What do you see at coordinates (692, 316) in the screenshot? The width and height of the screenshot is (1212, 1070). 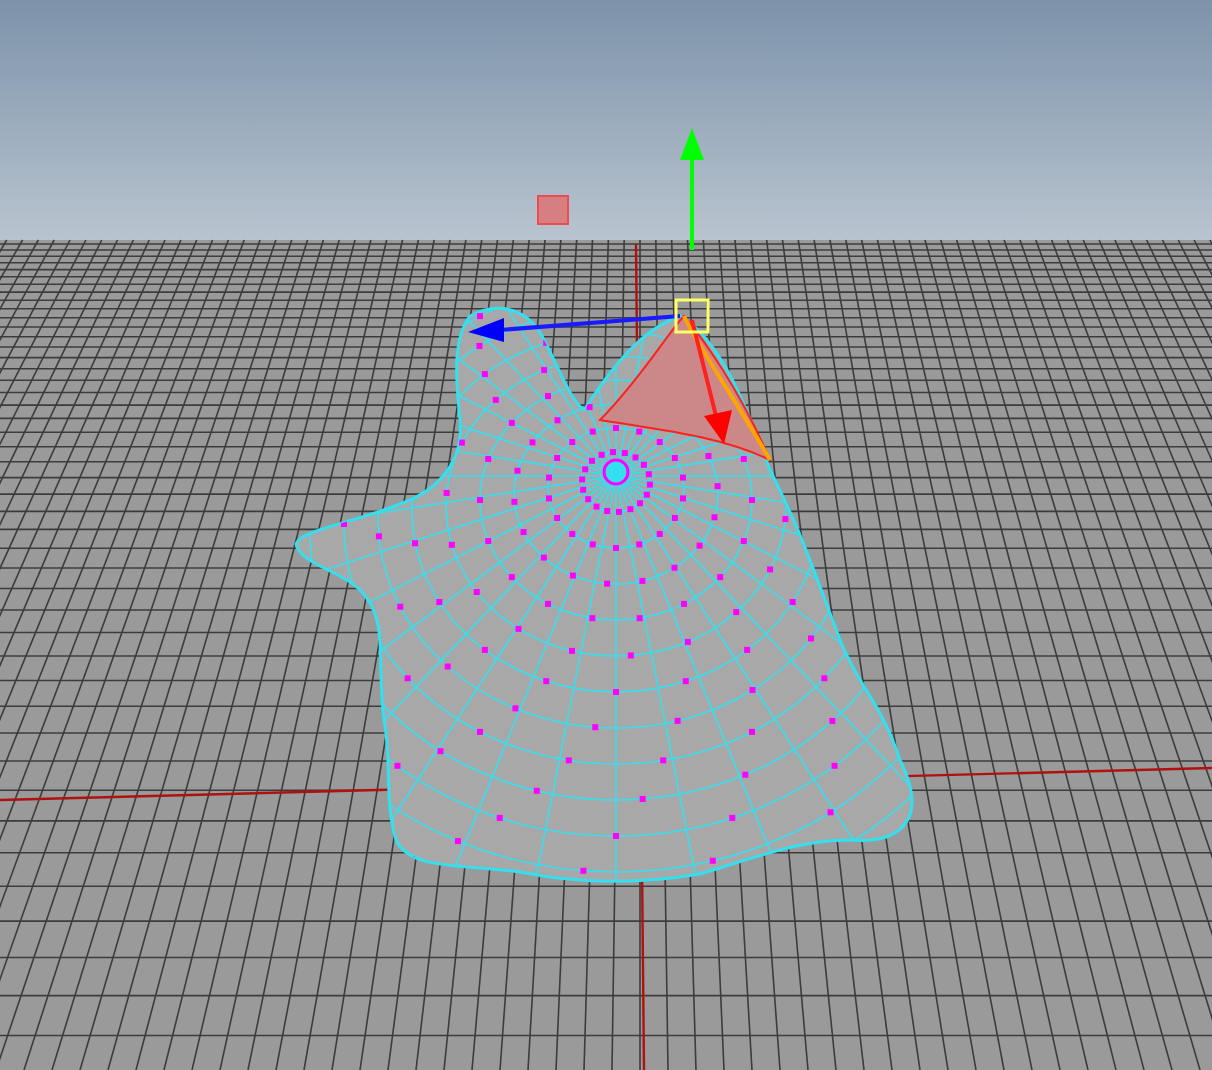 I see `center-handle` at bounding box center [692, 316].